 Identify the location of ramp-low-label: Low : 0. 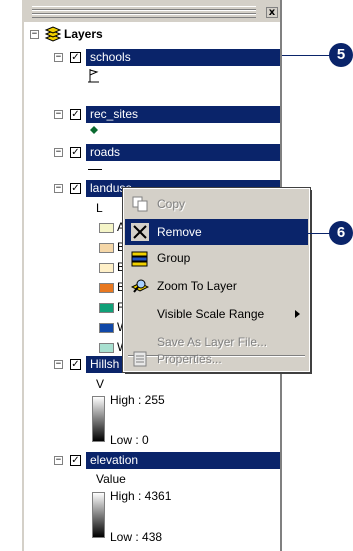
(129, 440).